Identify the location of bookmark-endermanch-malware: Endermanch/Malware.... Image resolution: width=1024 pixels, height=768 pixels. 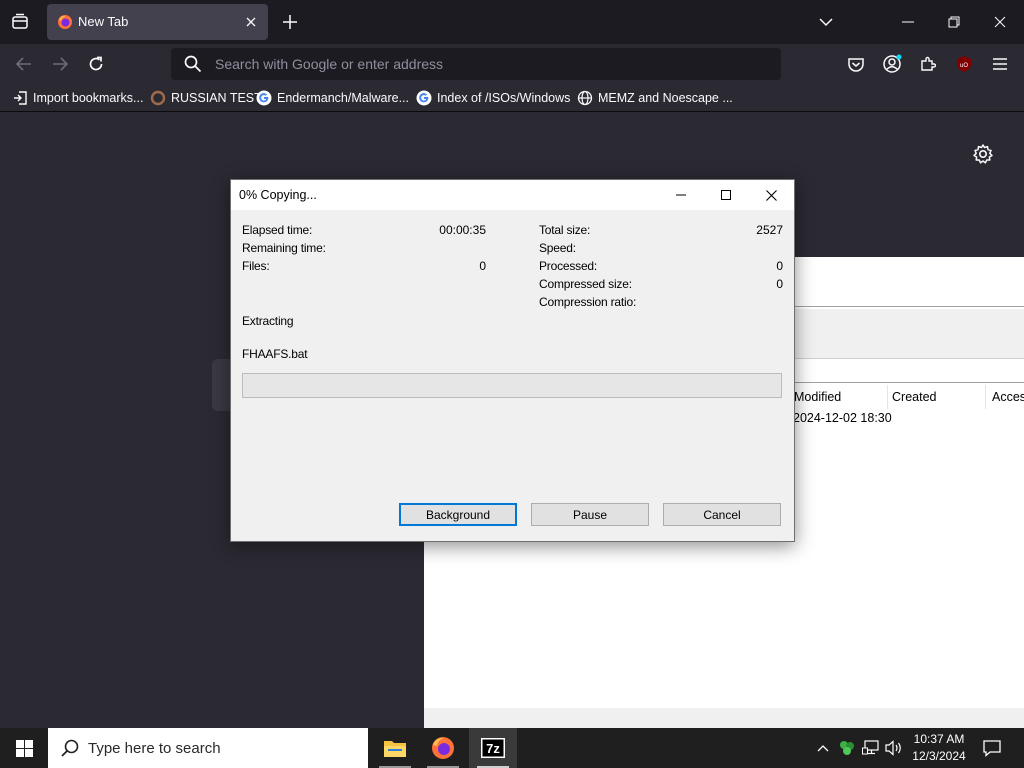
(332, 98).